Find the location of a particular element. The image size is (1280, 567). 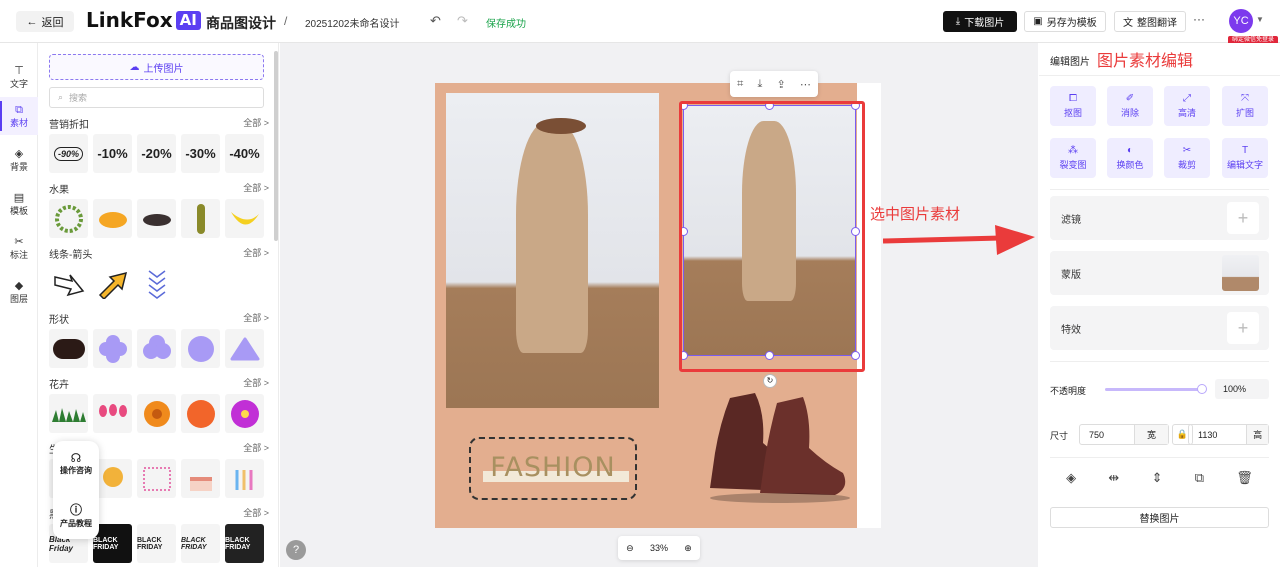

crop-button: ✂ 裁剪 is located at coordinates (1187, 158).